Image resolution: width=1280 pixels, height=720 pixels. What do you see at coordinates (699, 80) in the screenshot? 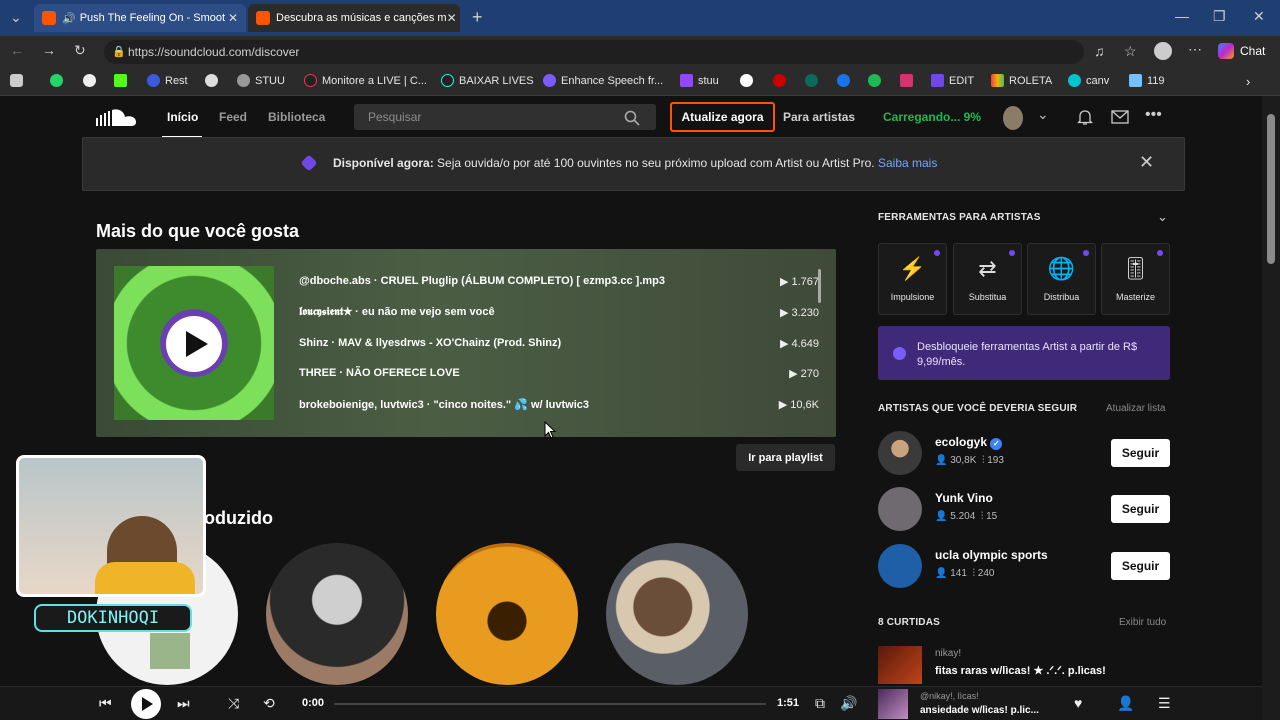
I see `bookmark-stuu-twitch: stuu` at bounding box center [699, 80].